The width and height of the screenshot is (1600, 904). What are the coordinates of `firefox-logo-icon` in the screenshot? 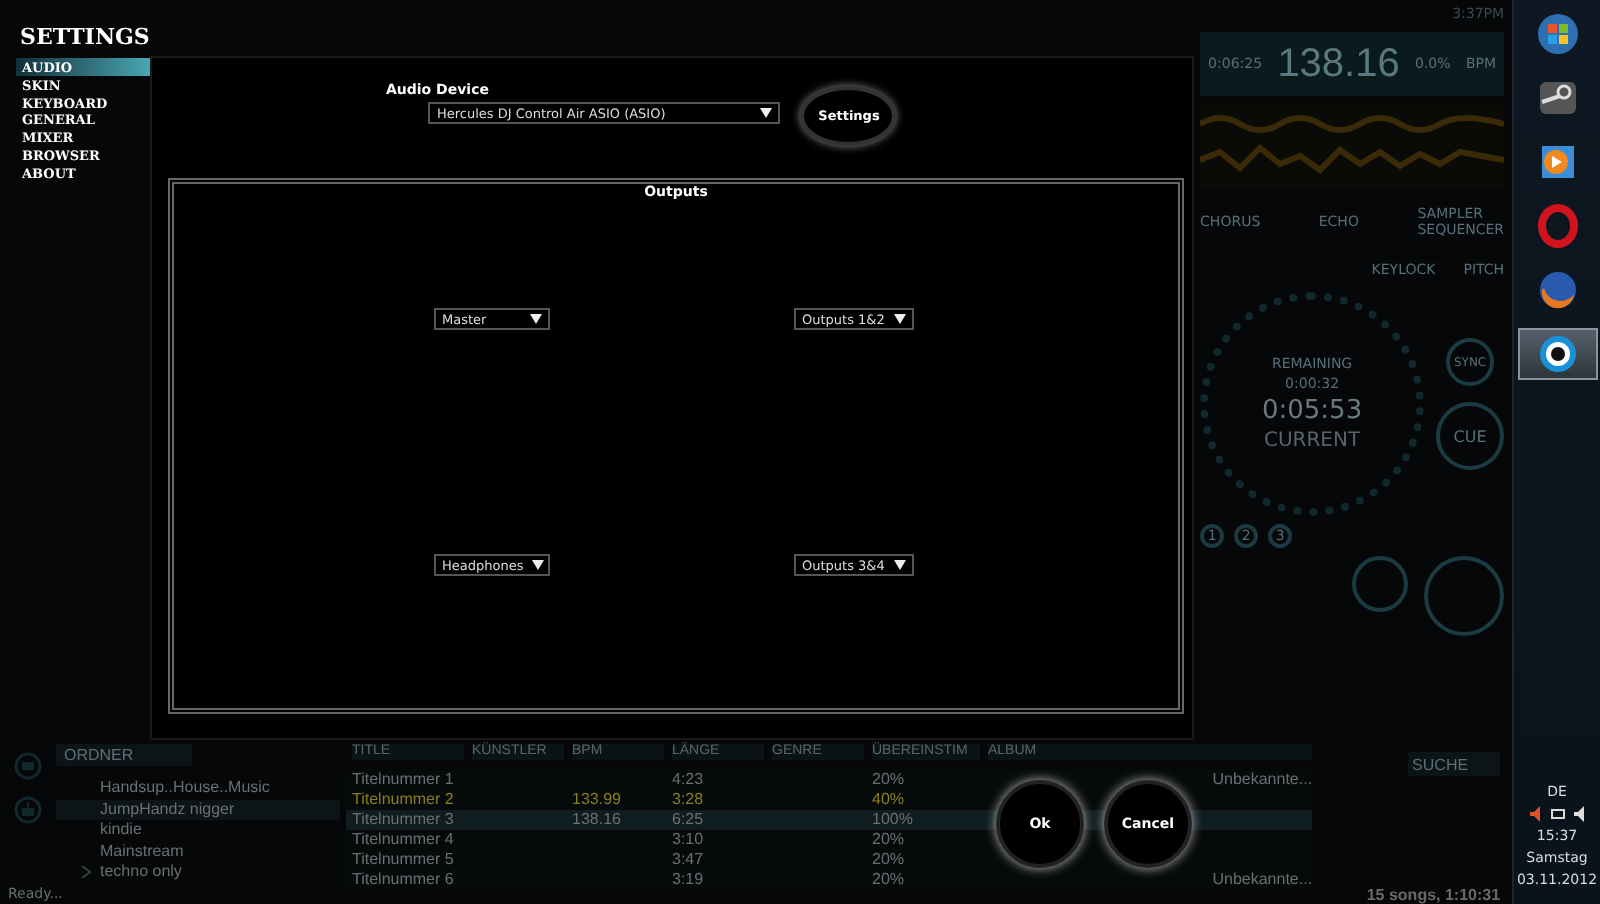 It's located at (1557, 290).